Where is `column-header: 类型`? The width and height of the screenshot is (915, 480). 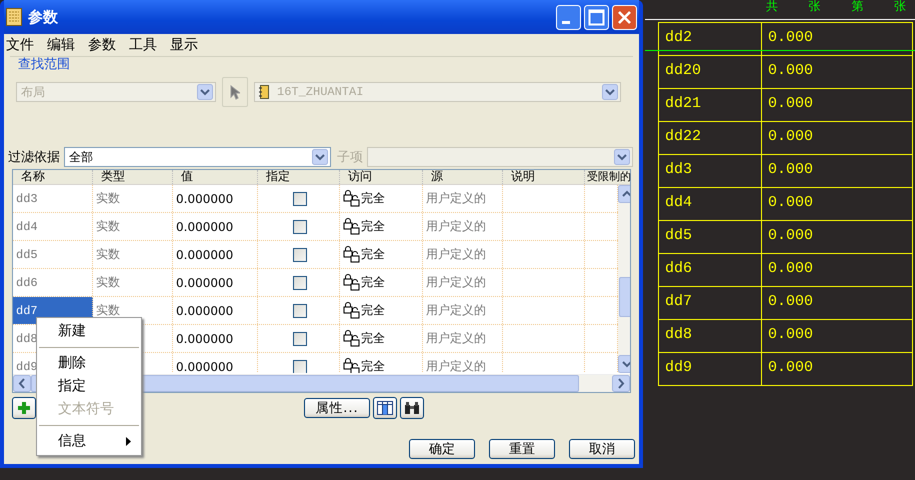 column-header: 类型 is located at coordinates (133, 177).